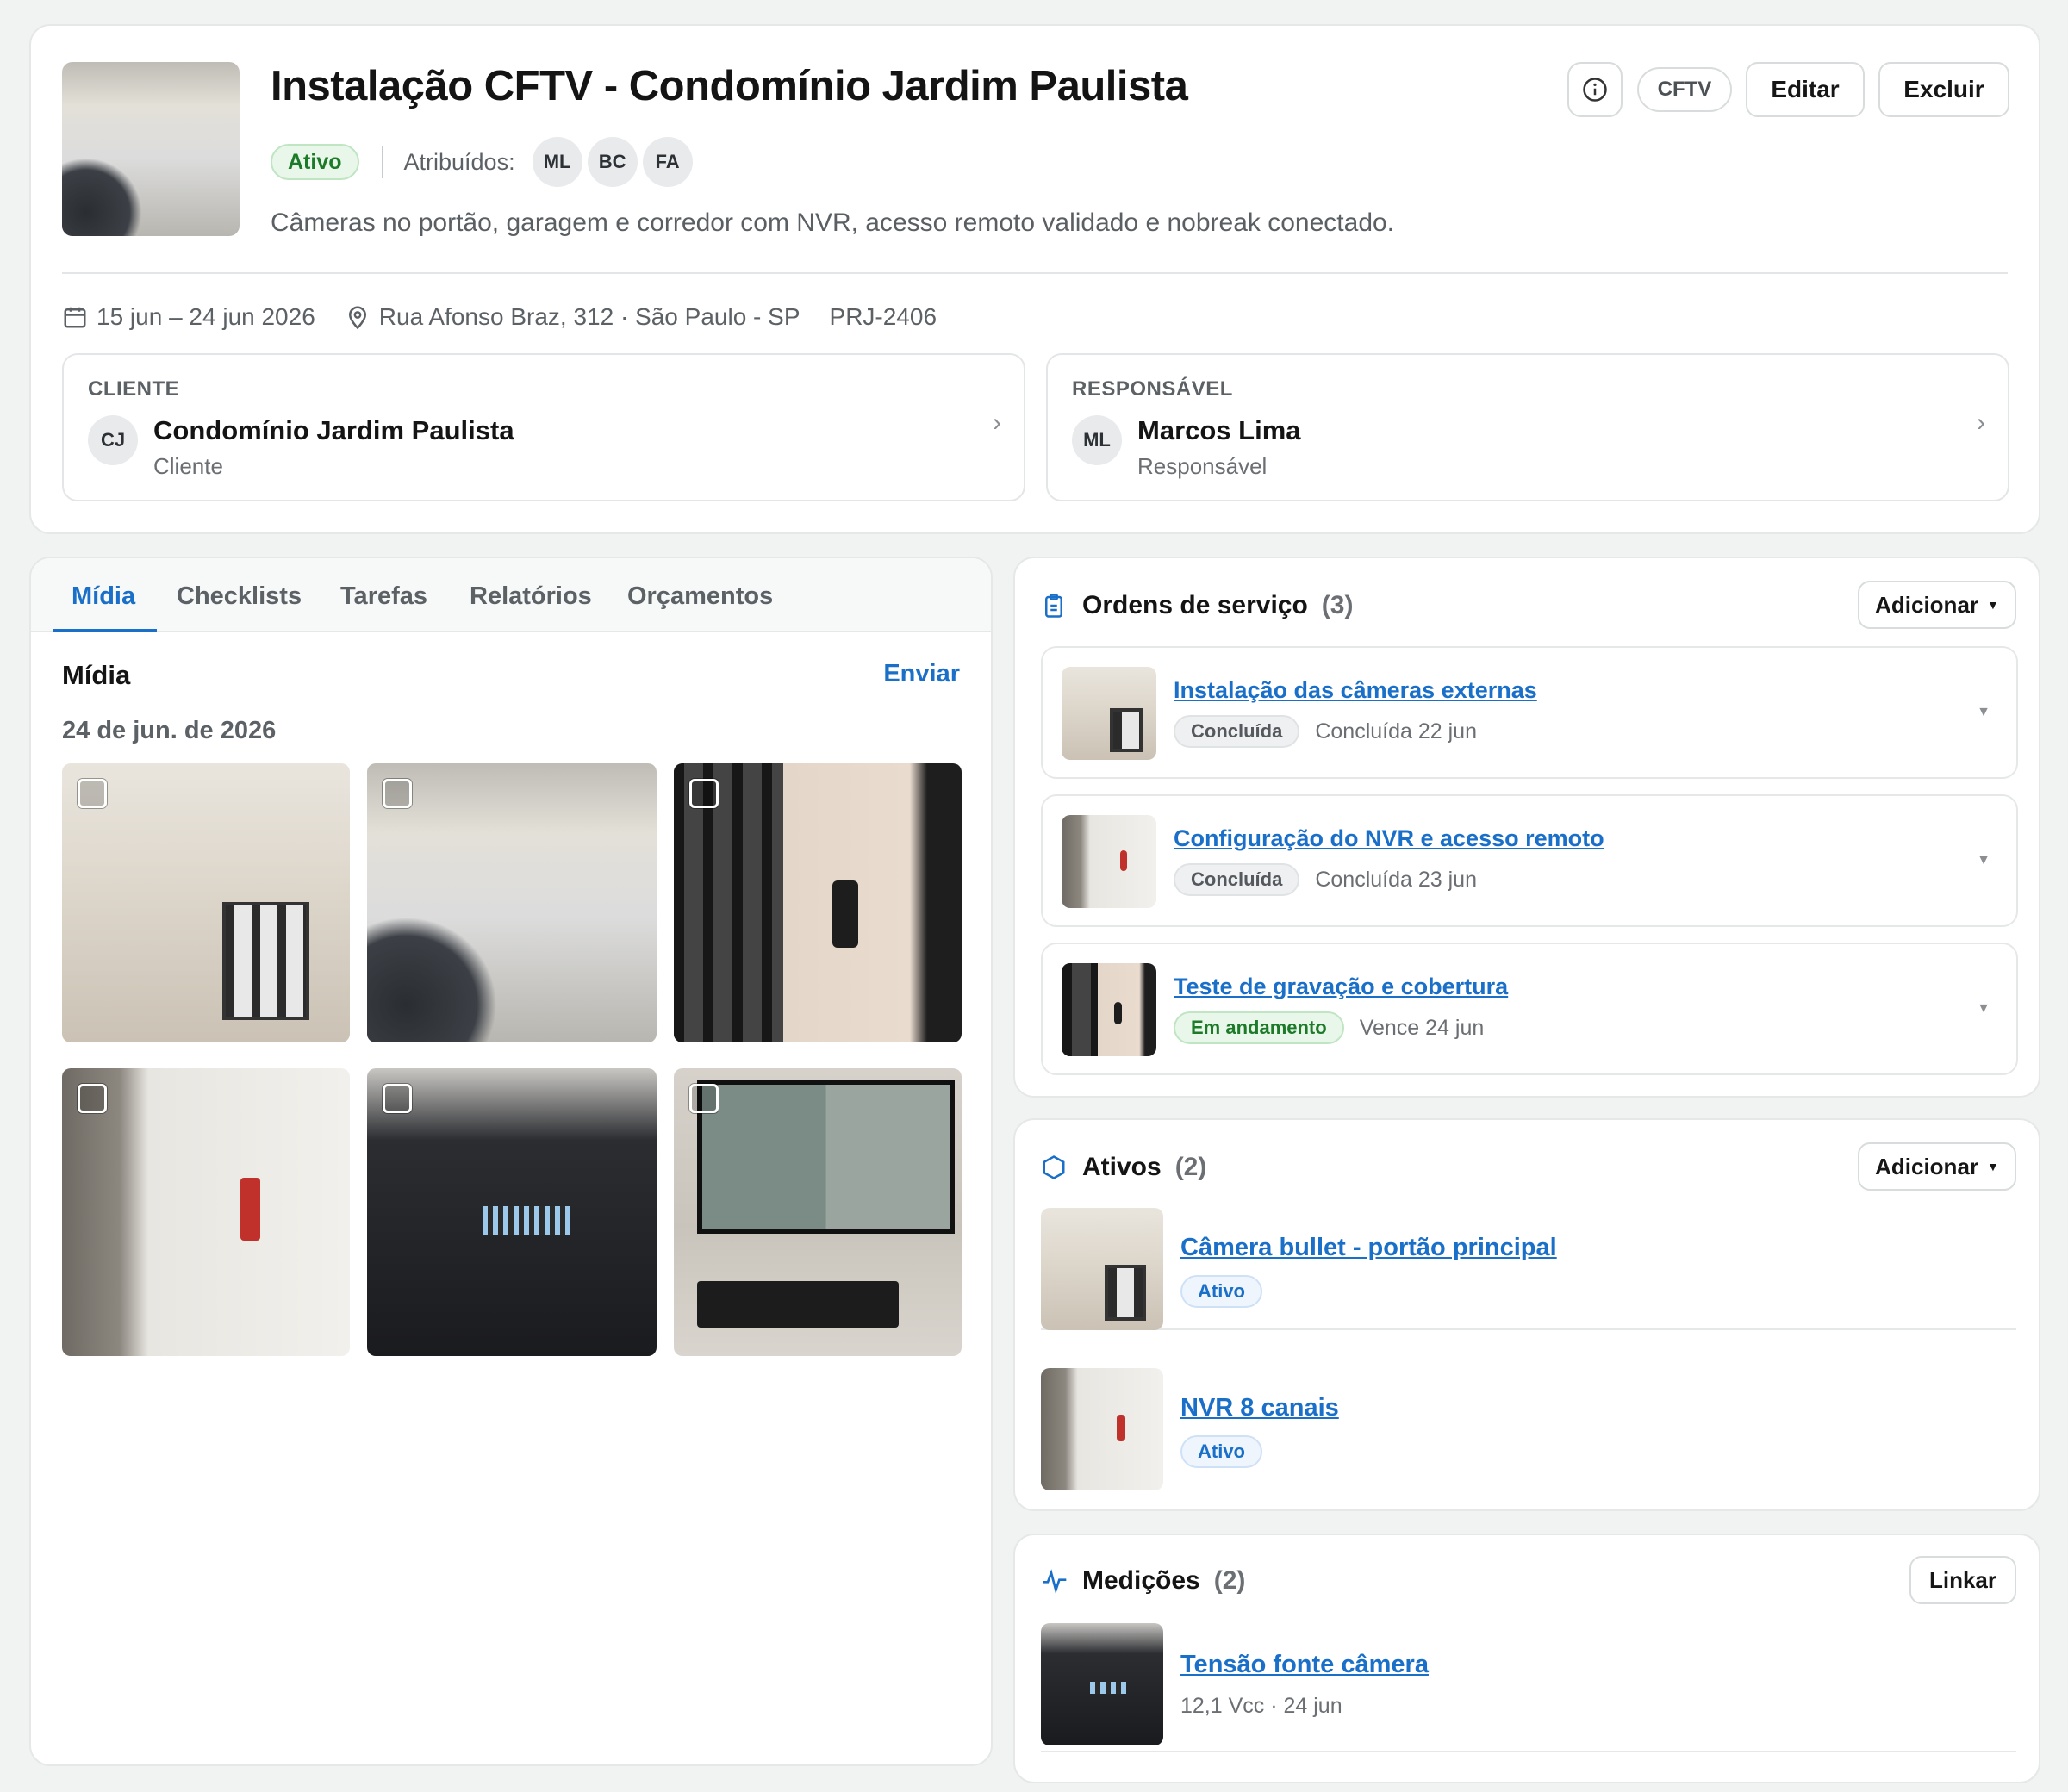 The image size is (2068, 1792). I want to click on tab-active-indicator, so click(105, 631).